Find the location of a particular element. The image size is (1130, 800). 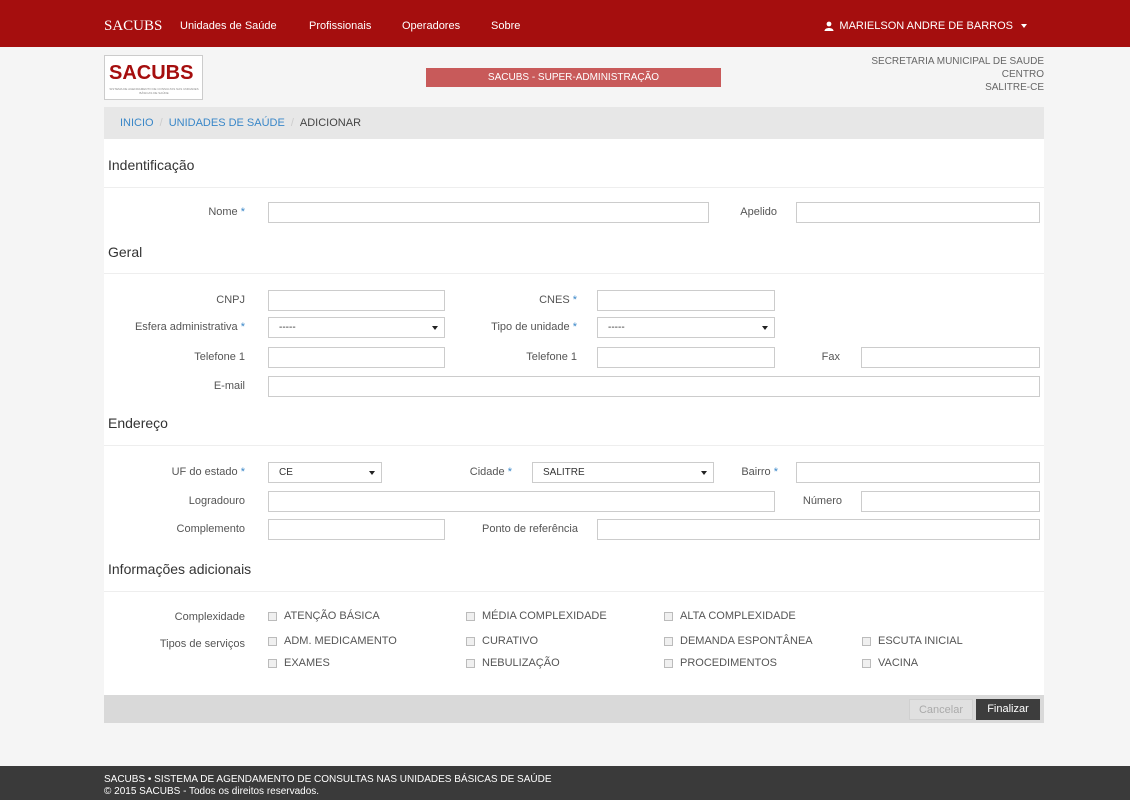

user-name: MARIELSON ANDRE DE BARROS is located at coordinates (926, 26).